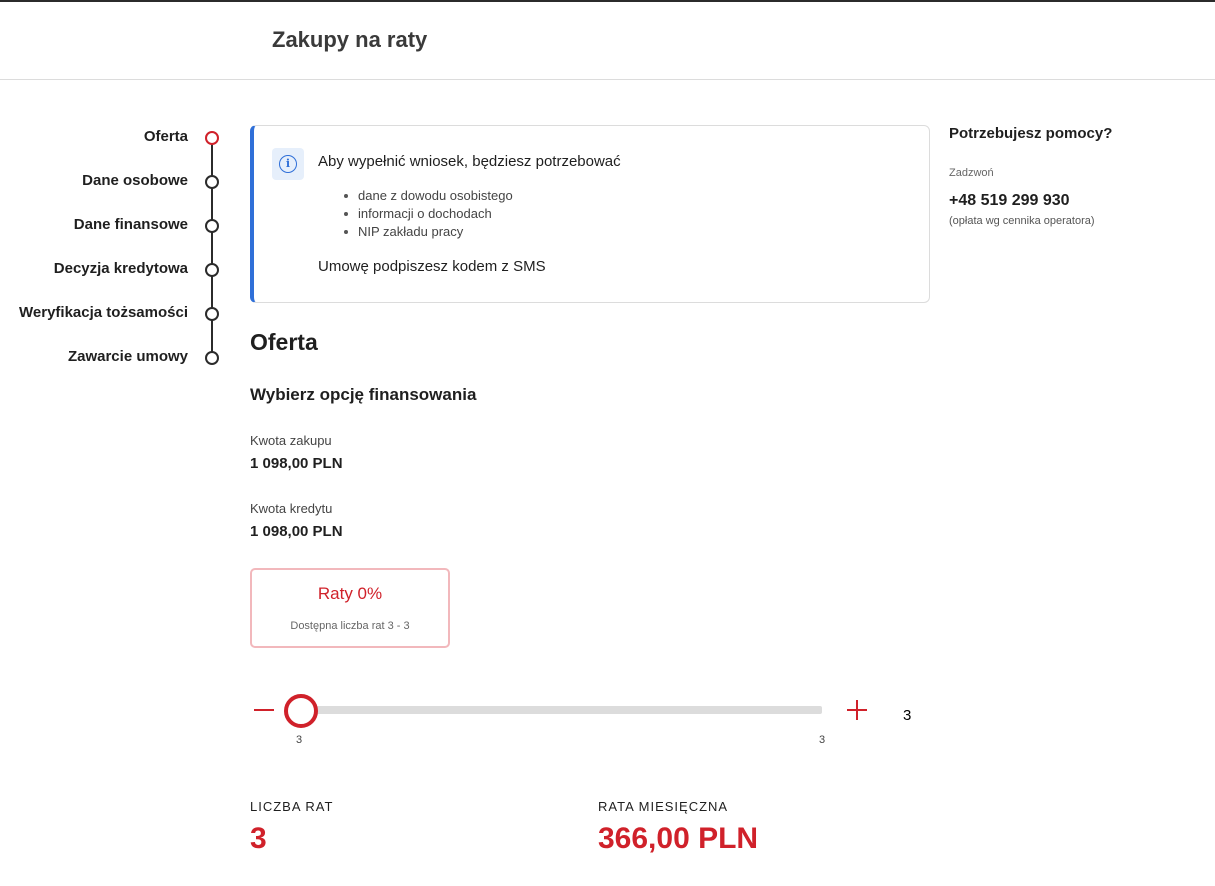 The width and height of the screenshot is (1215, 886). Describe the element at coordinates (291, 508) in the screenshot. I see `credit-amount-label: Kwota kredytu` at that location.